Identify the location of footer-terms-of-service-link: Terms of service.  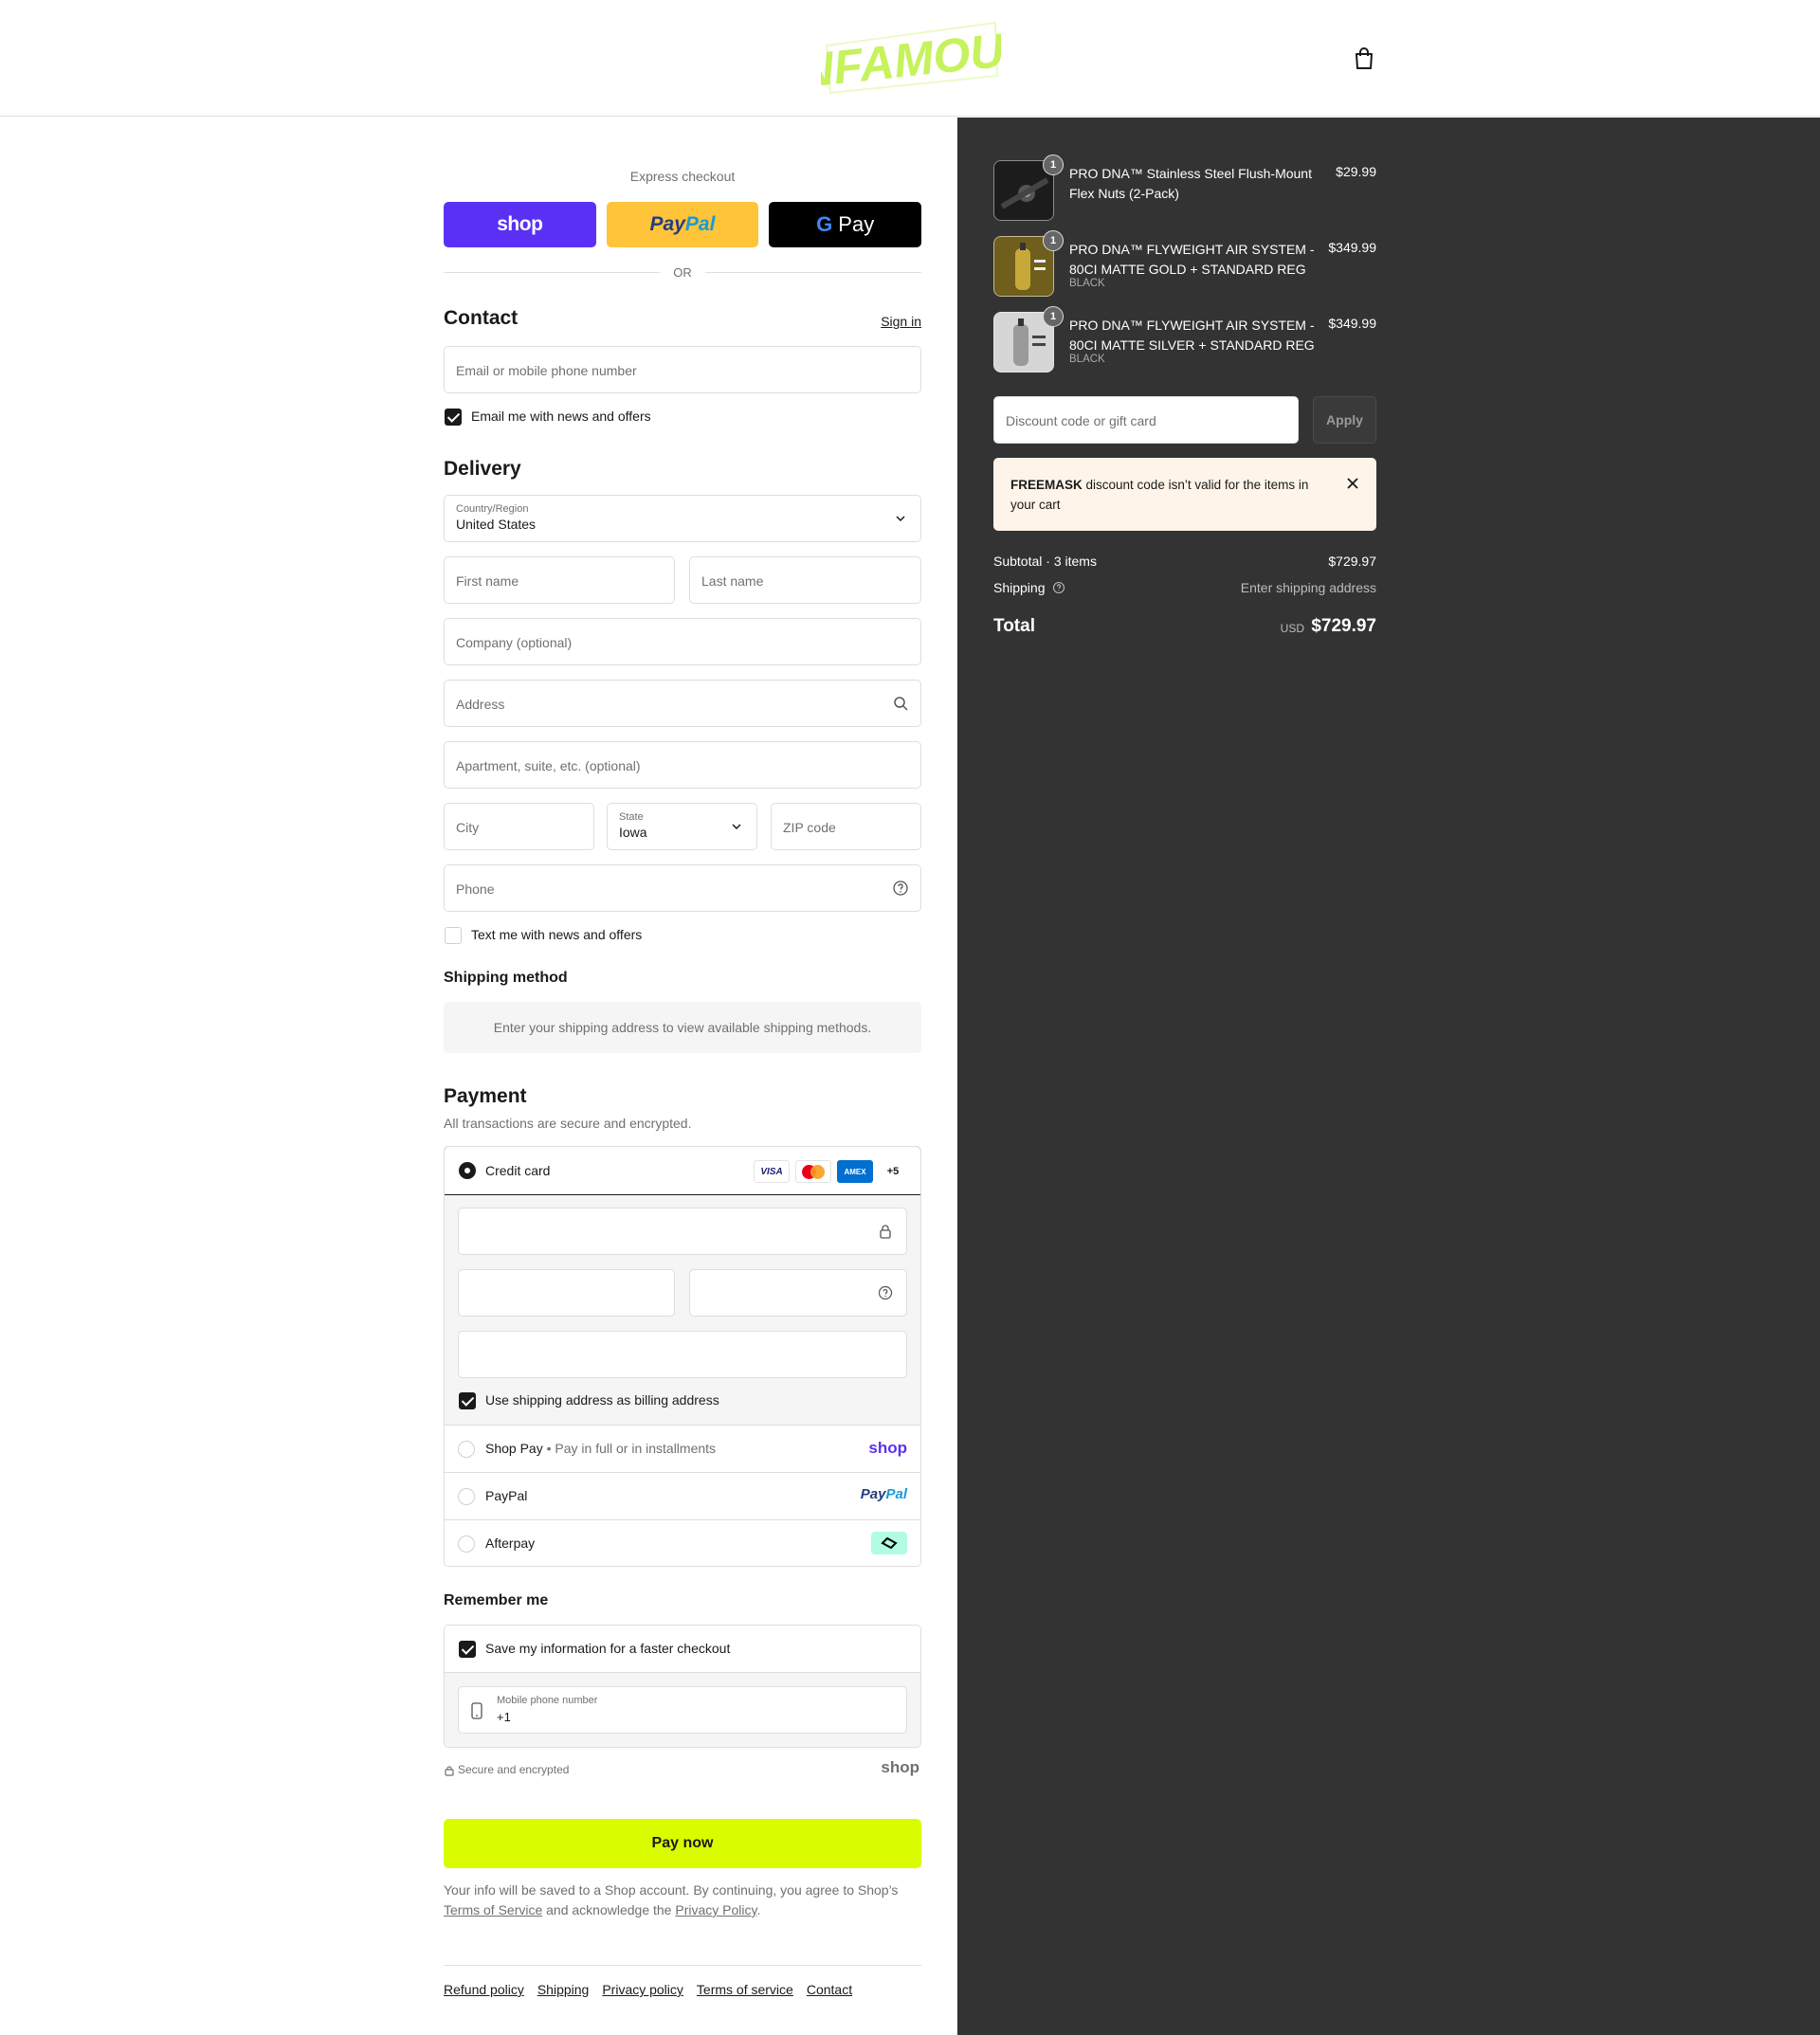
(745, 1989).